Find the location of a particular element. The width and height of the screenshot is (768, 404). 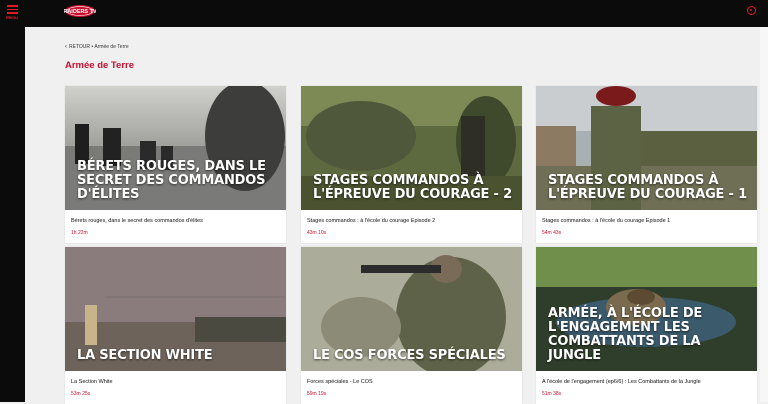

back-link: RETOUR is located at coordinates (79, 47).